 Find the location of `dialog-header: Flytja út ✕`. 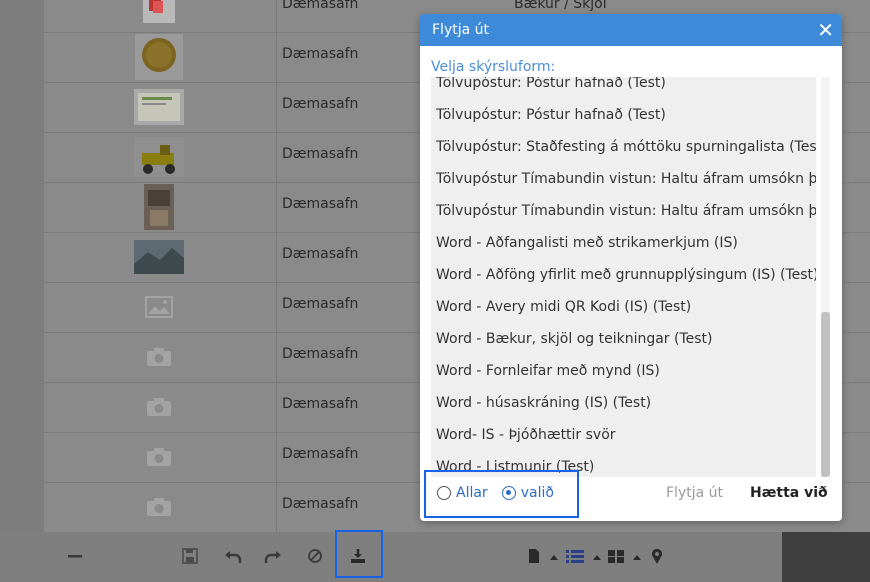

dialog-header: Flytja út ✕ is located at coordinates (631, 30).